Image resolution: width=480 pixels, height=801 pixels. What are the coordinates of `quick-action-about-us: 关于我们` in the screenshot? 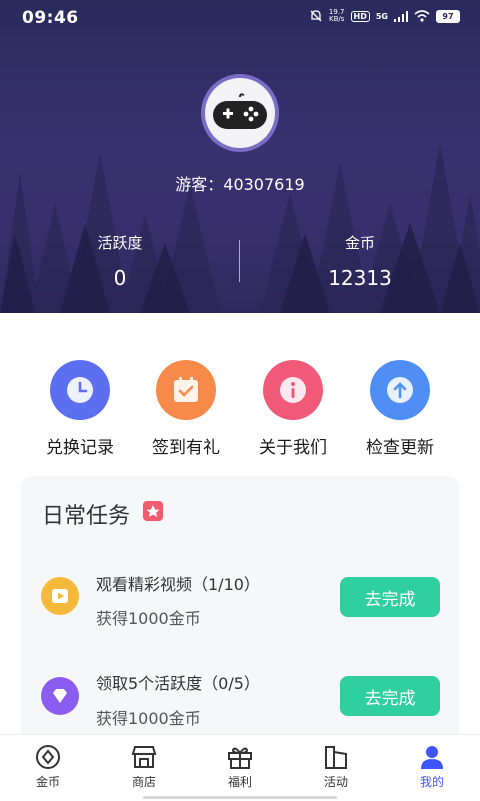 It's located at (293, 409).